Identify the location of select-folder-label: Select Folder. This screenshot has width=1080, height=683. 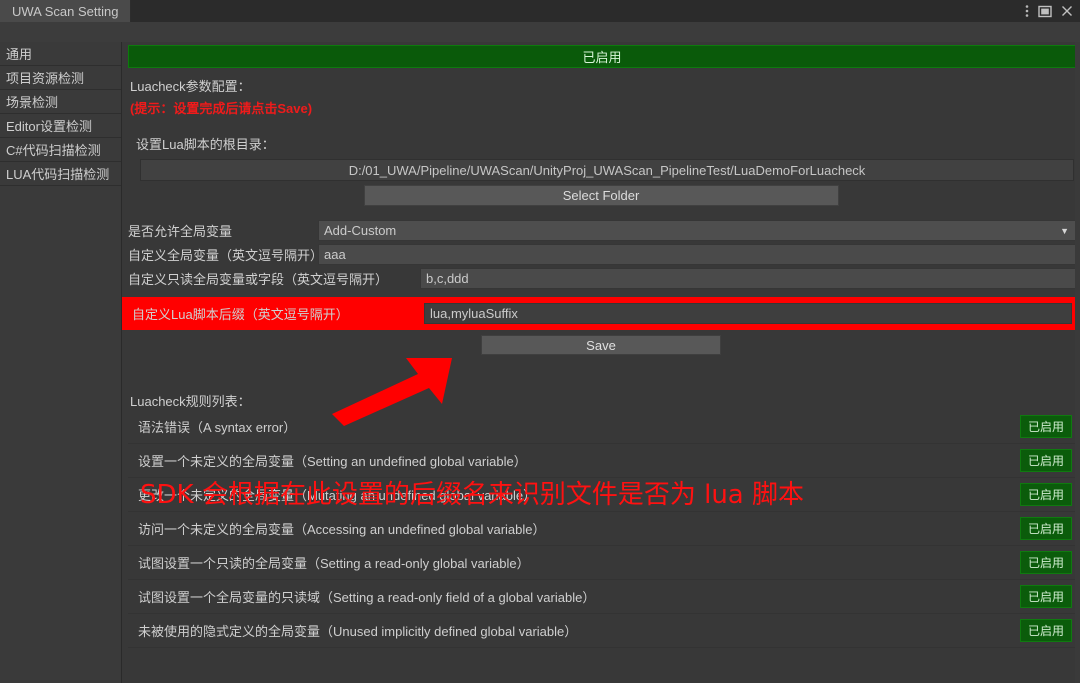
(601, 195).